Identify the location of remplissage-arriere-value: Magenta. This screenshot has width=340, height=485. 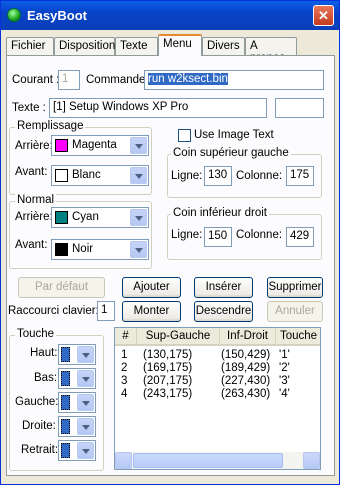
(94, 145).